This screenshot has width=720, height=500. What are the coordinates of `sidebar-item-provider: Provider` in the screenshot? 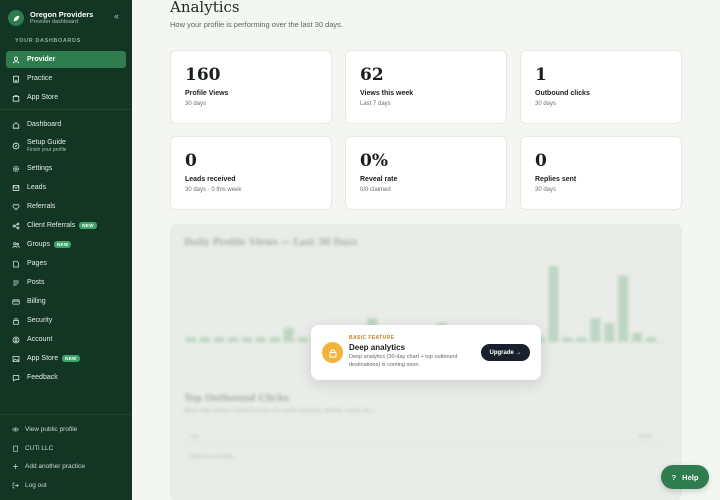 It's located at (66, 59).